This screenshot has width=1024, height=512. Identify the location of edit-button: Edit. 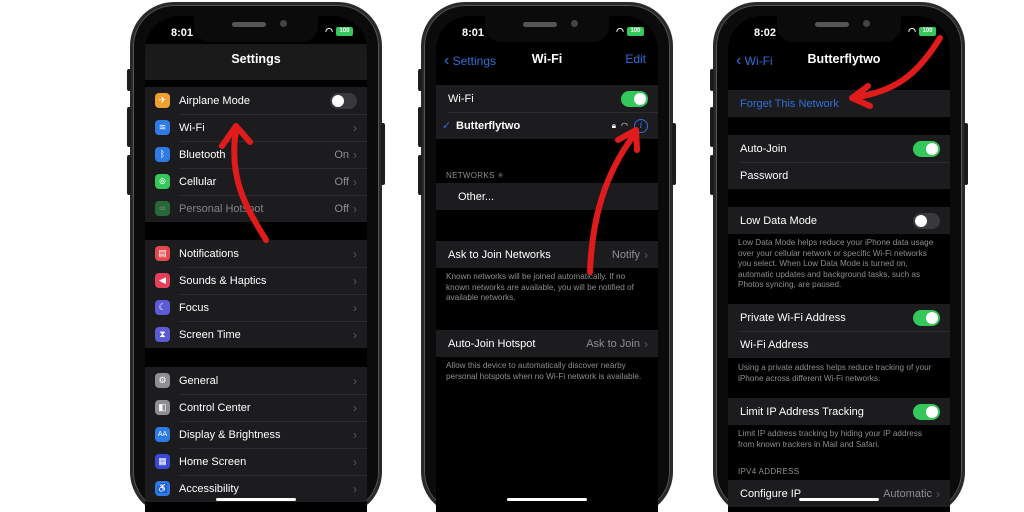
(635, 59).